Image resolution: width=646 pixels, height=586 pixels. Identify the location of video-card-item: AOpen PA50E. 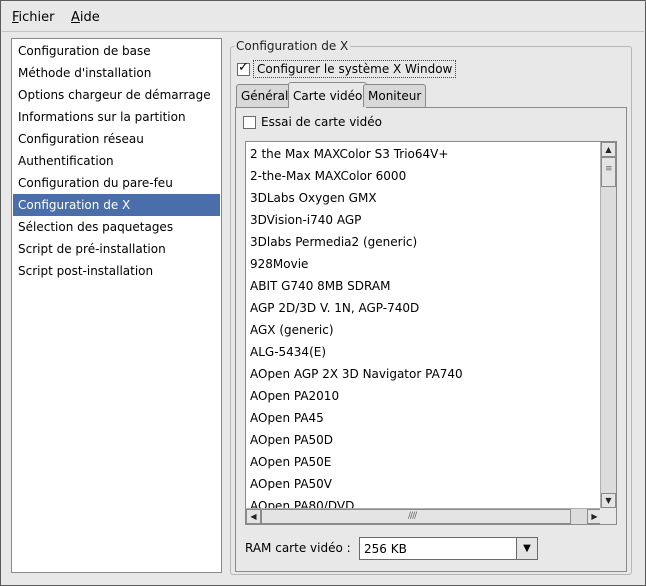
(424, 462).